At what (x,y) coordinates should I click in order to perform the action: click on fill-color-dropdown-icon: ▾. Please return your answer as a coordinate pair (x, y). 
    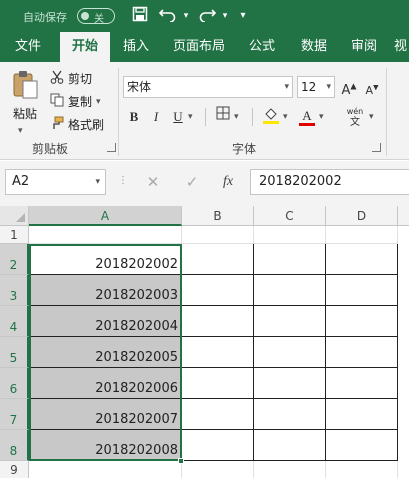
    Looking at the image, I should click on (285, 117).